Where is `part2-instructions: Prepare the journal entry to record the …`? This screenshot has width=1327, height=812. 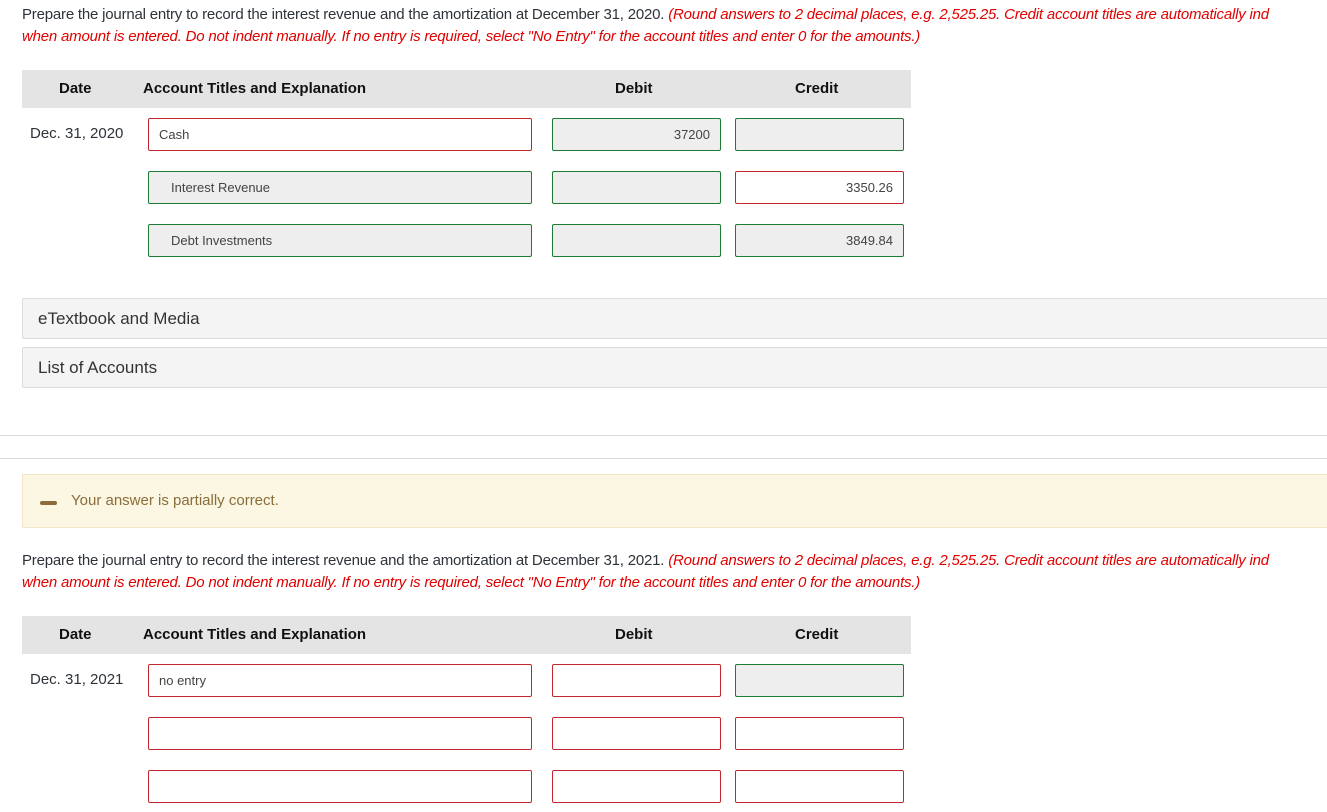
part2-instructions: Prepare the journal entry to record the … is located at coordinates (674, 572).